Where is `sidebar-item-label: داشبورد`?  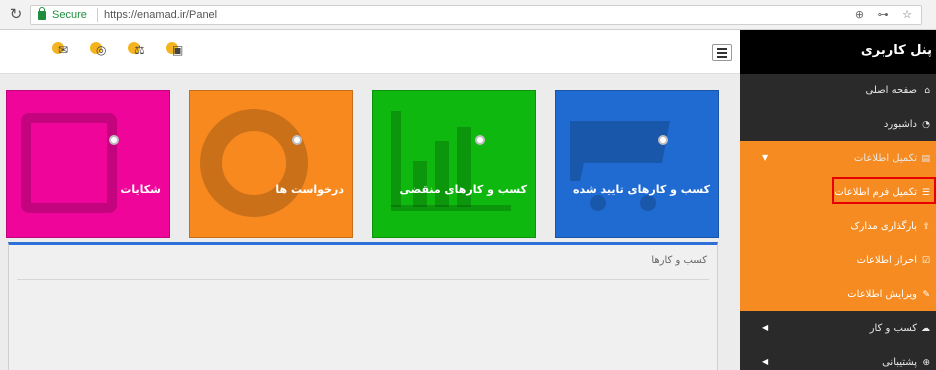 sidebar-item-label: داشبورد is located at coordinates (900, 124).